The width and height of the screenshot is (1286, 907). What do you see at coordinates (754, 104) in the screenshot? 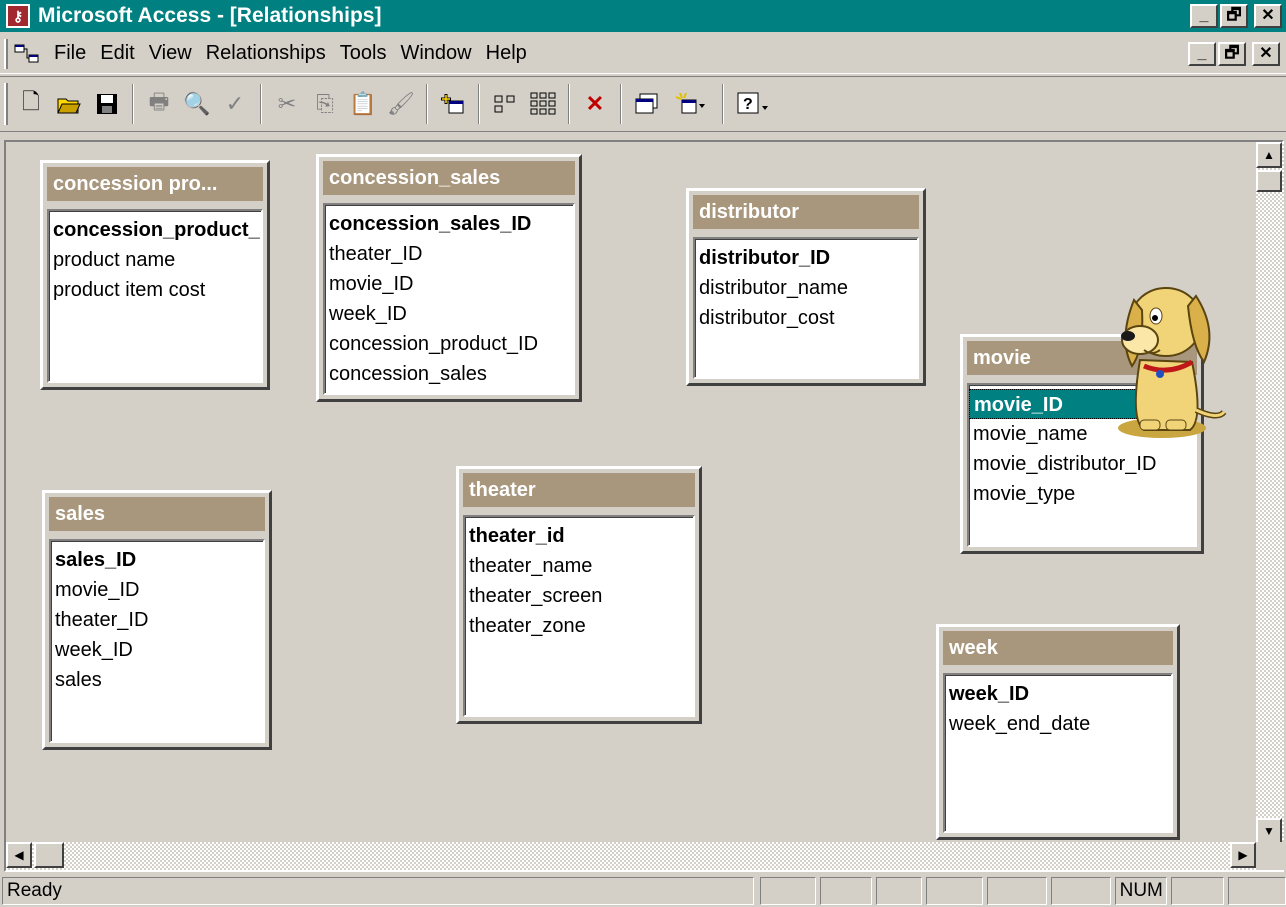
I see `help-icon: ?` at bounding box center [754, 104].